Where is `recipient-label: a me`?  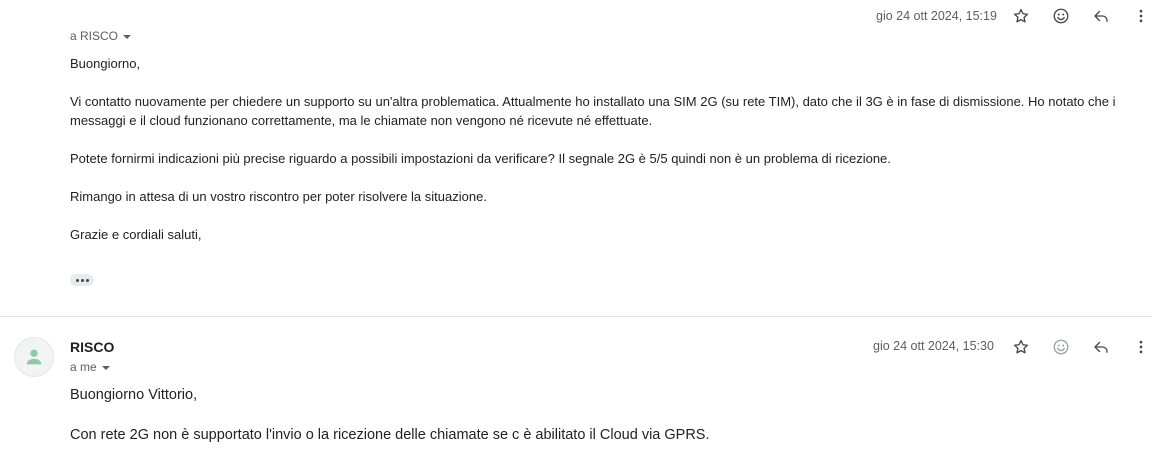
recipient-label: a me is located at coordinates (83, 367).